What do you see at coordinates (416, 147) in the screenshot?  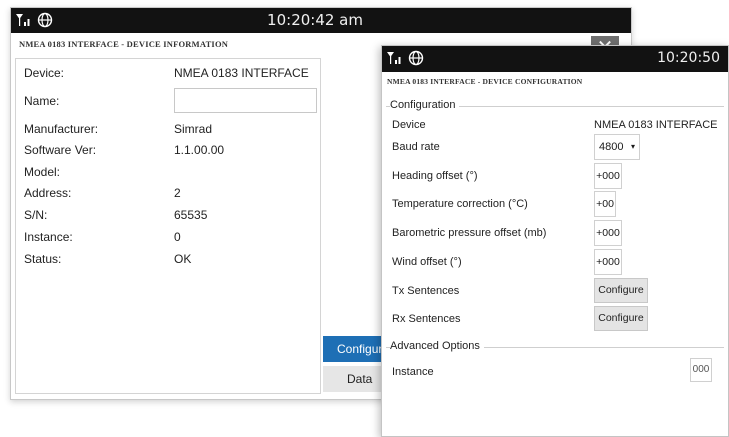 I see `baud-rate-label: Baud rate` at bounding box center [416, 147].